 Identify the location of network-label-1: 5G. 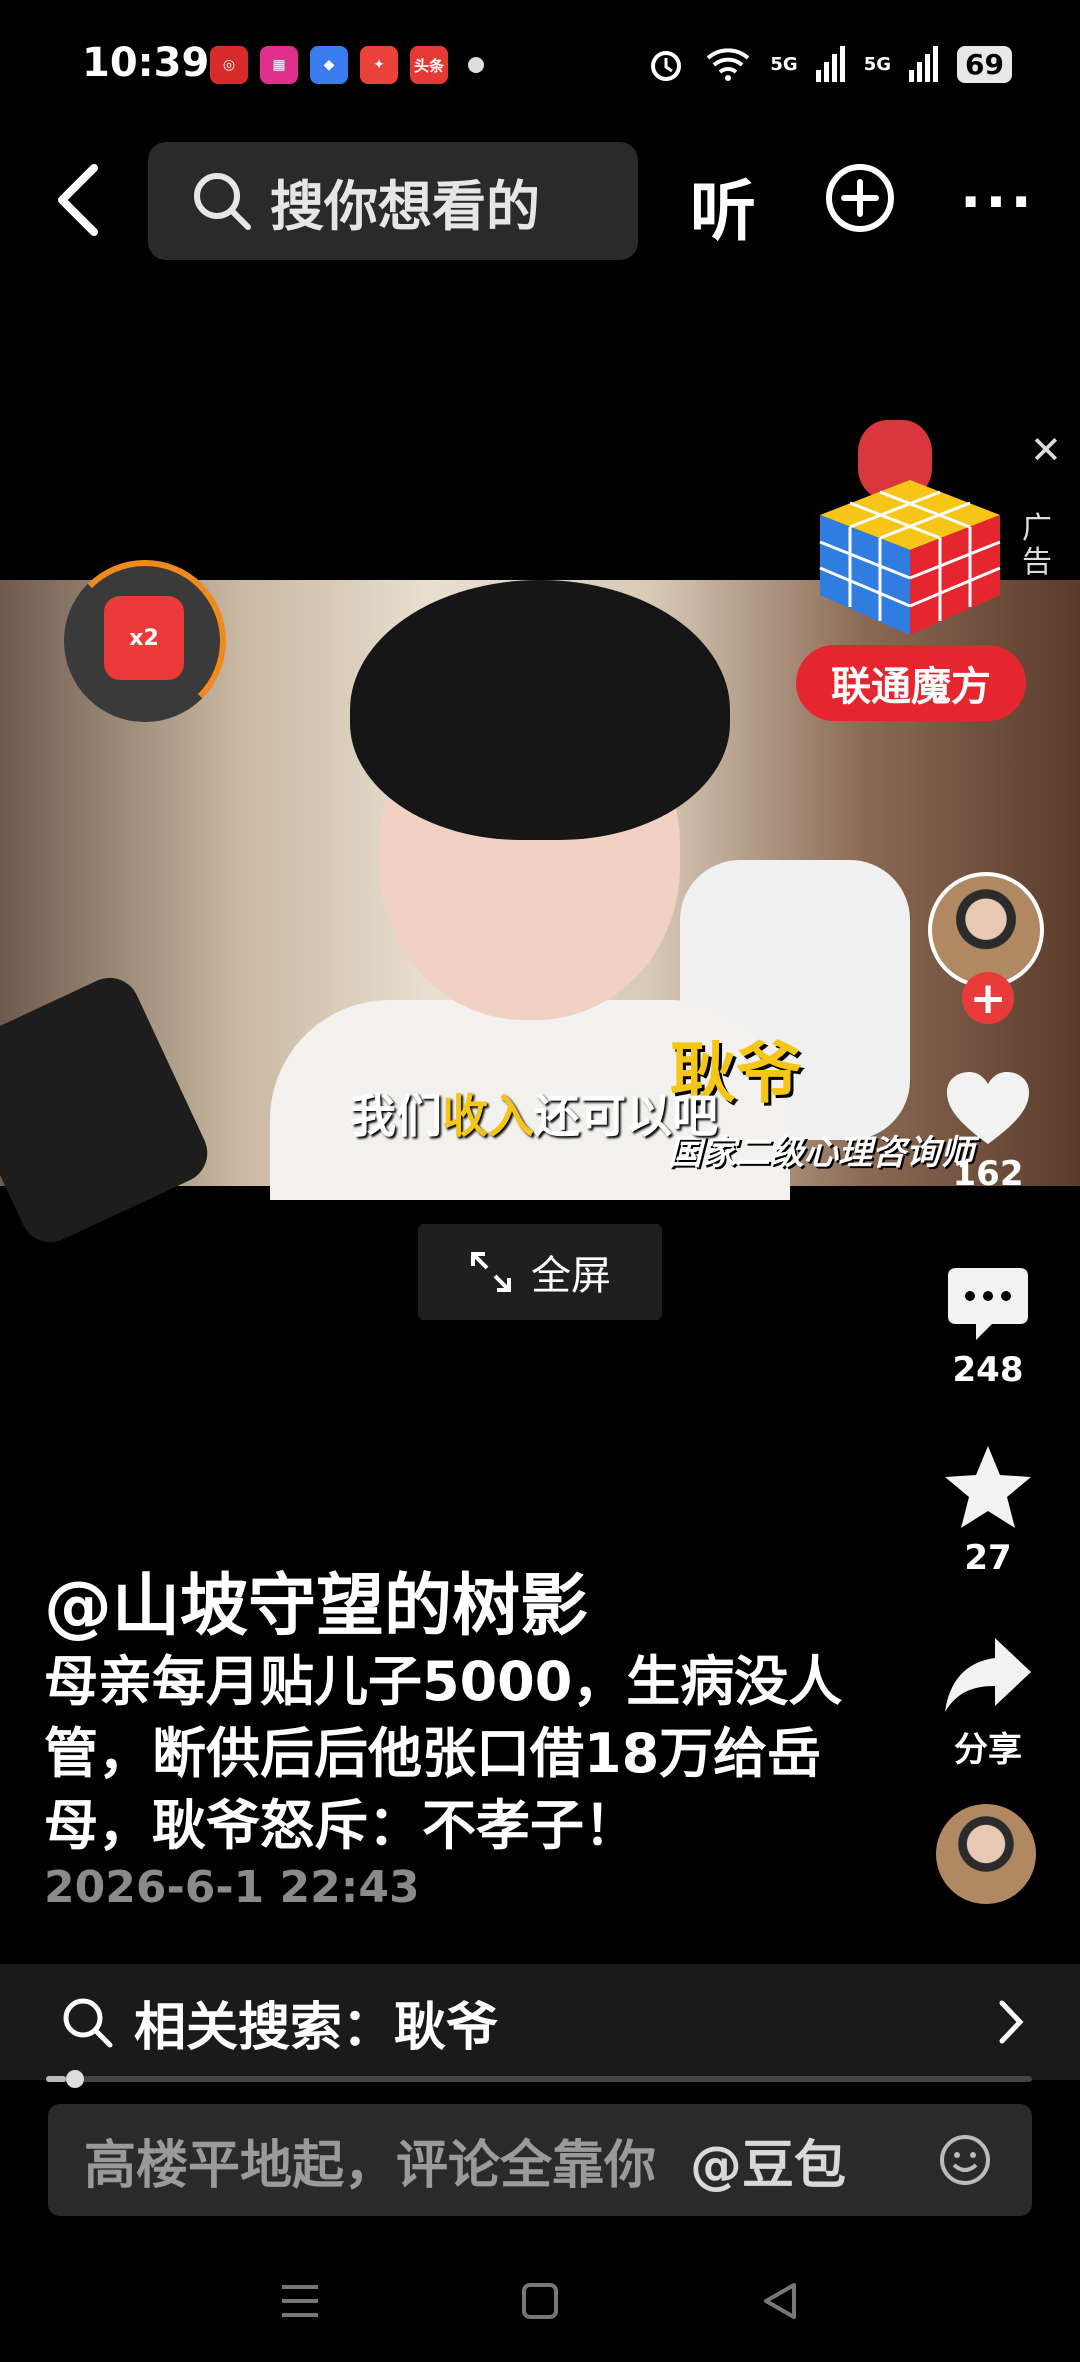
(784, 64).